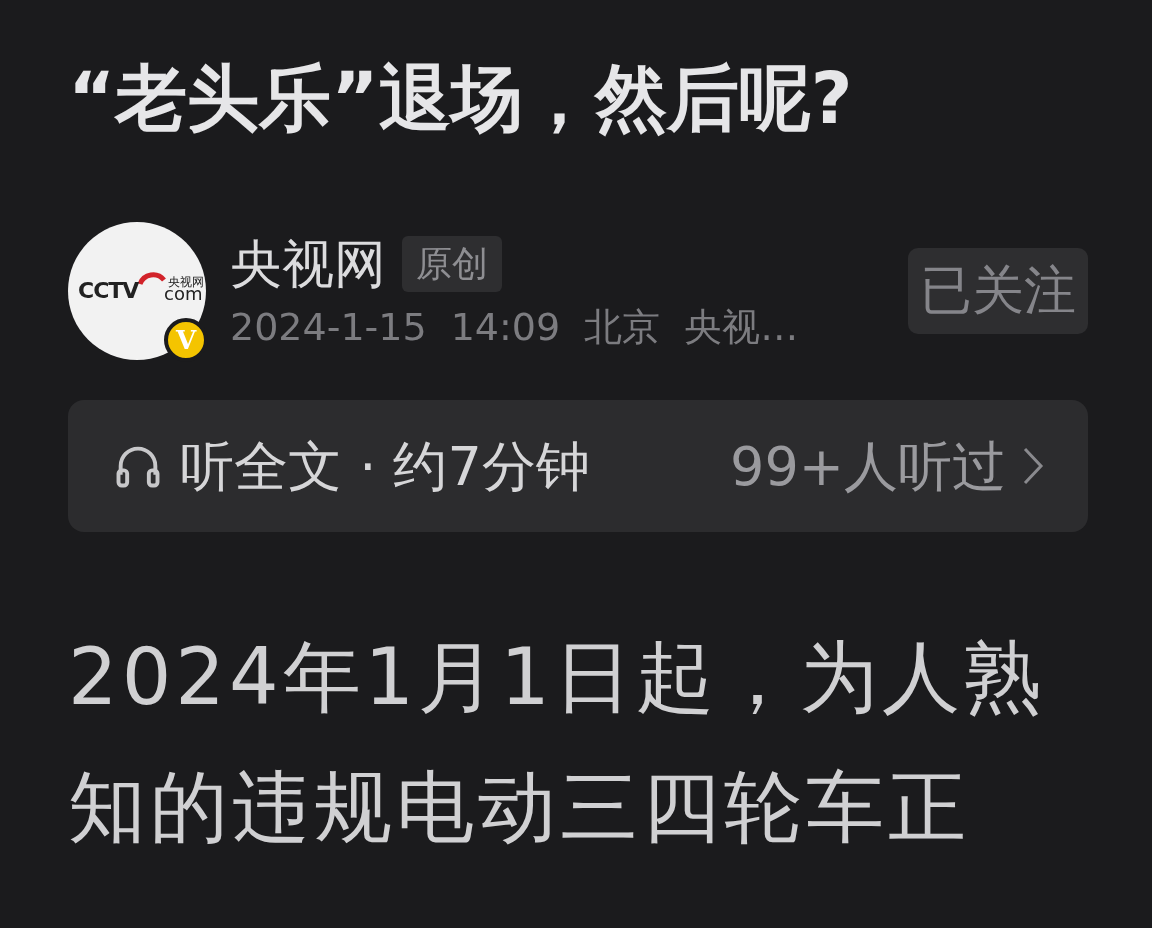  Describe the element at coordinates (308, 264) in the screenshot. I see `author-name: 央视网` at that location.